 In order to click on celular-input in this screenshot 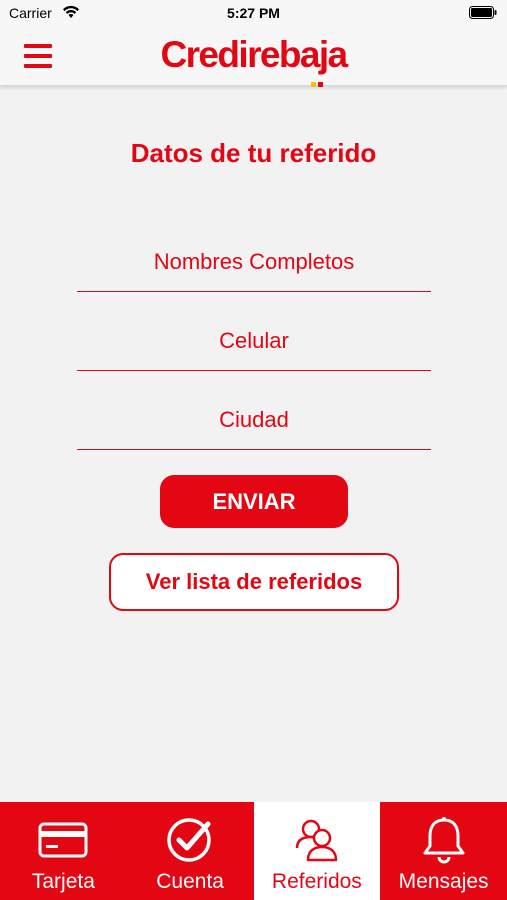, I will do `click(254, 340)`.